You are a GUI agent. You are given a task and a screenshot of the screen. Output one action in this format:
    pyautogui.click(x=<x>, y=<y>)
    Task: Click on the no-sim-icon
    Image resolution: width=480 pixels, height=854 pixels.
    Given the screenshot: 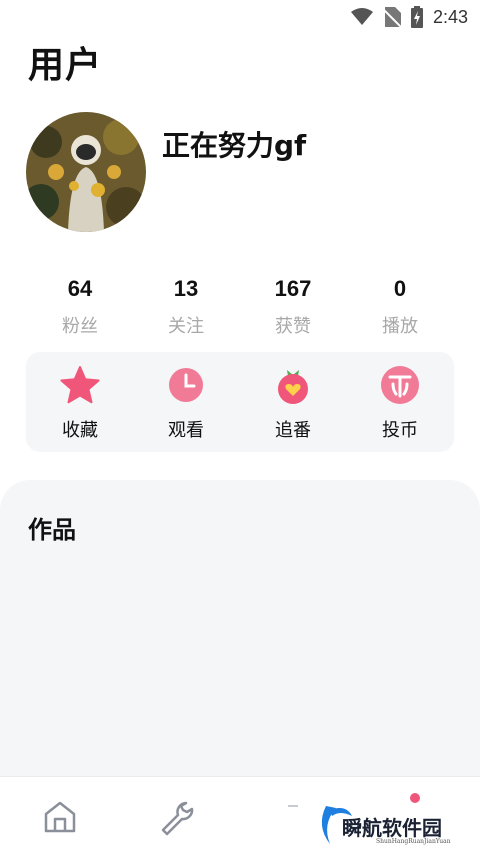 What is the action you would take?
    pyautogui.click(x=391, y=17)
    